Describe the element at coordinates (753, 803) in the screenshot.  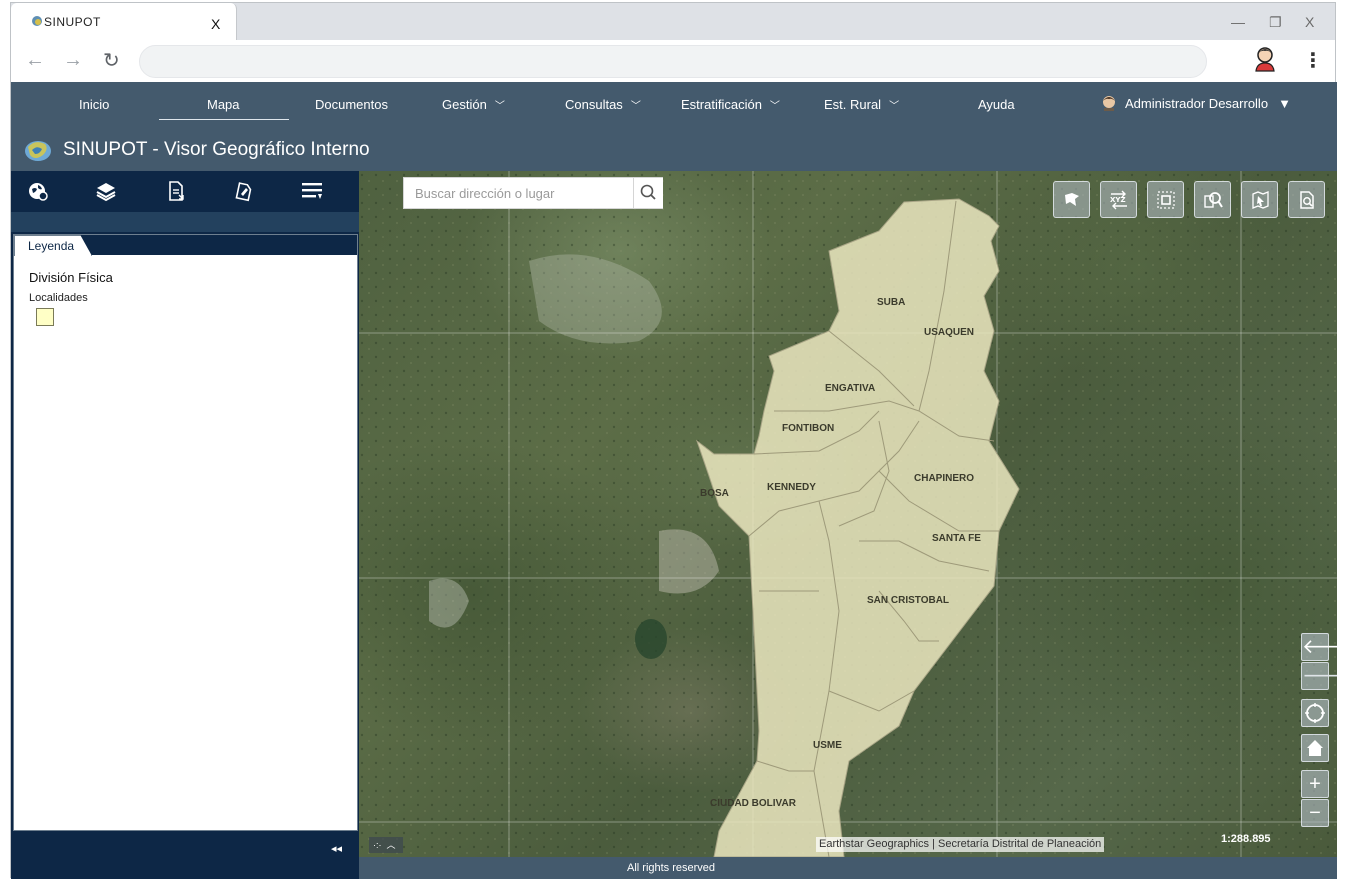
I see `locality-label: CIUDAD BOLIVAR` at that location.